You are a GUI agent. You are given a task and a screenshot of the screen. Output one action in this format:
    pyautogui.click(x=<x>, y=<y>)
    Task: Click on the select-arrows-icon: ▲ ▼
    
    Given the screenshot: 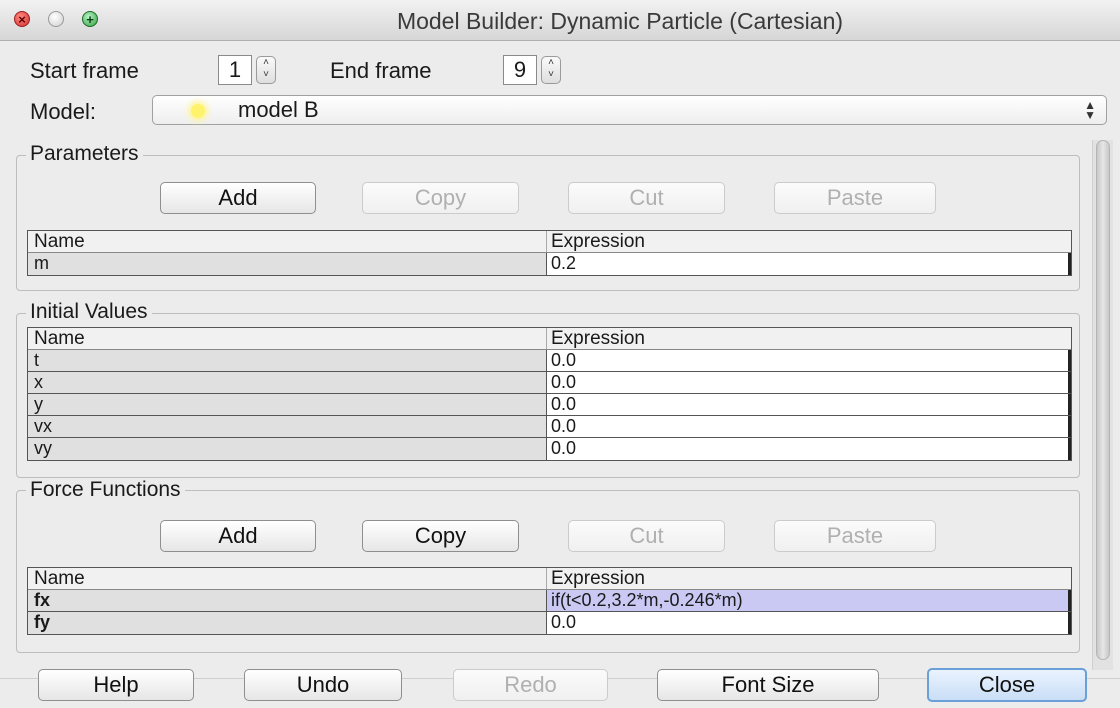 What is the action you would take?
    pyautogui.click(x=1090, y=110)
    